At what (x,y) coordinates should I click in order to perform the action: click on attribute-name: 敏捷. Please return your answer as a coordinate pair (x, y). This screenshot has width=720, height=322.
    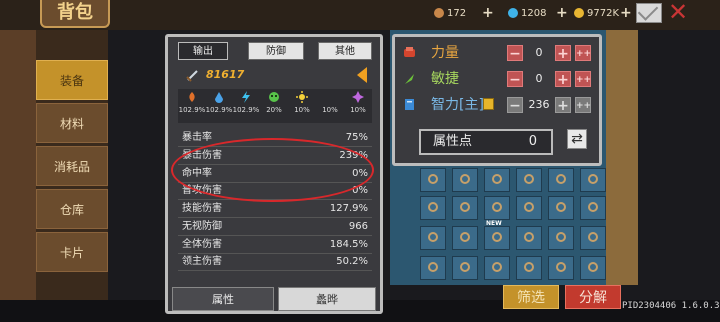
    Looking at the image, I should click on (445, 79).